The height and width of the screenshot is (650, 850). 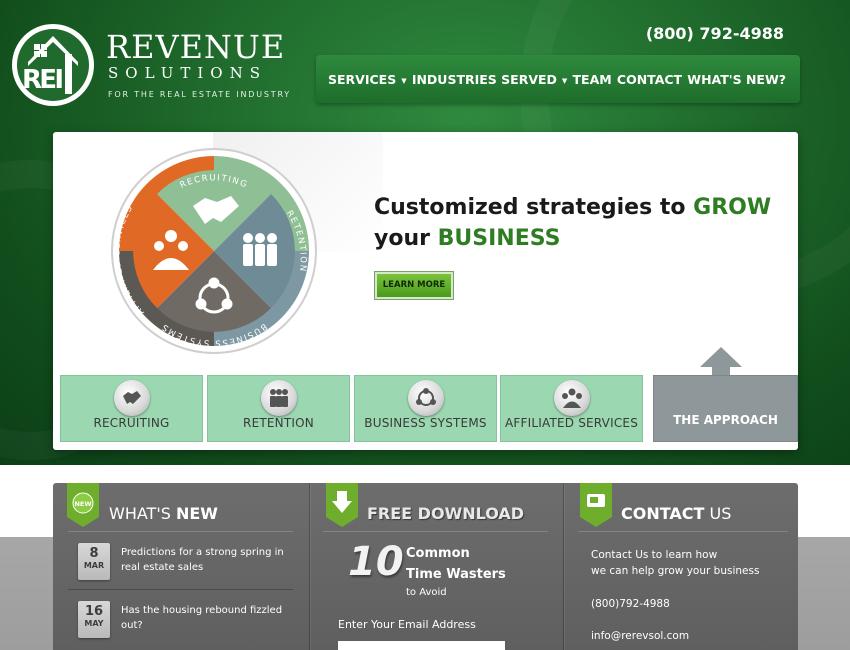 I want to click on tile-business-systems: BUSINESS SYSTEMS, so click(x=425, y=408).